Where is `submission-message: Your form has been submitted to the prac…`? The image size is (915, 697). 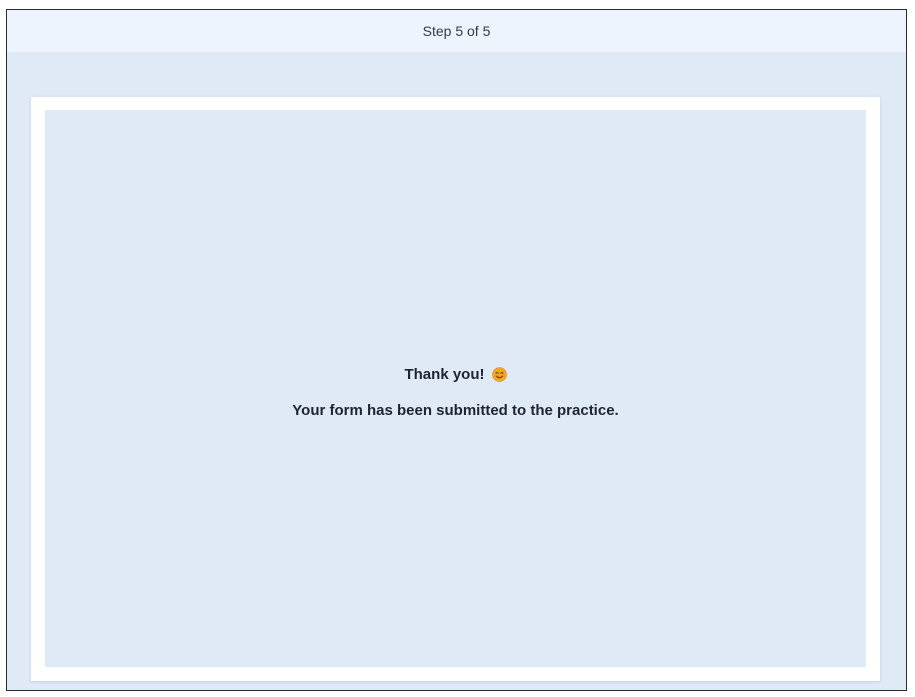
submission-message: Your form has been submitted to the prac… is located at coordinates (455, 410).